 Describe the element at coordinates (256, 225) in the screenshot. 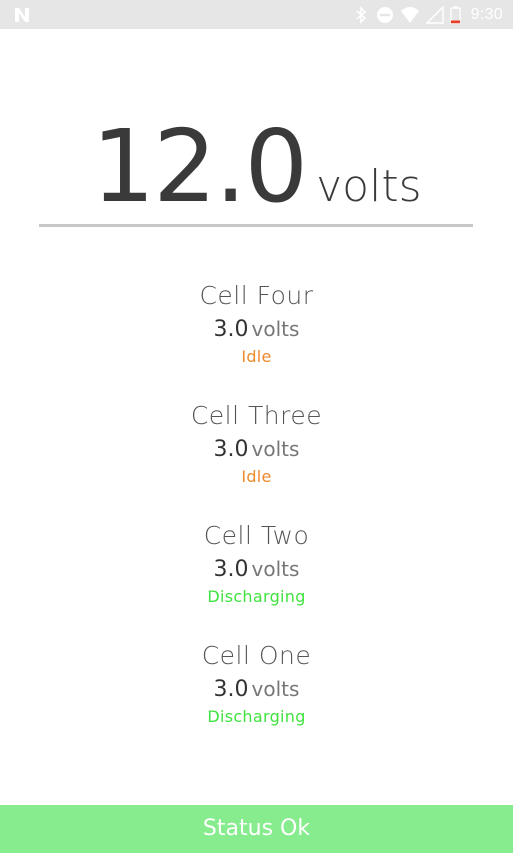

I see `divider` at that location.